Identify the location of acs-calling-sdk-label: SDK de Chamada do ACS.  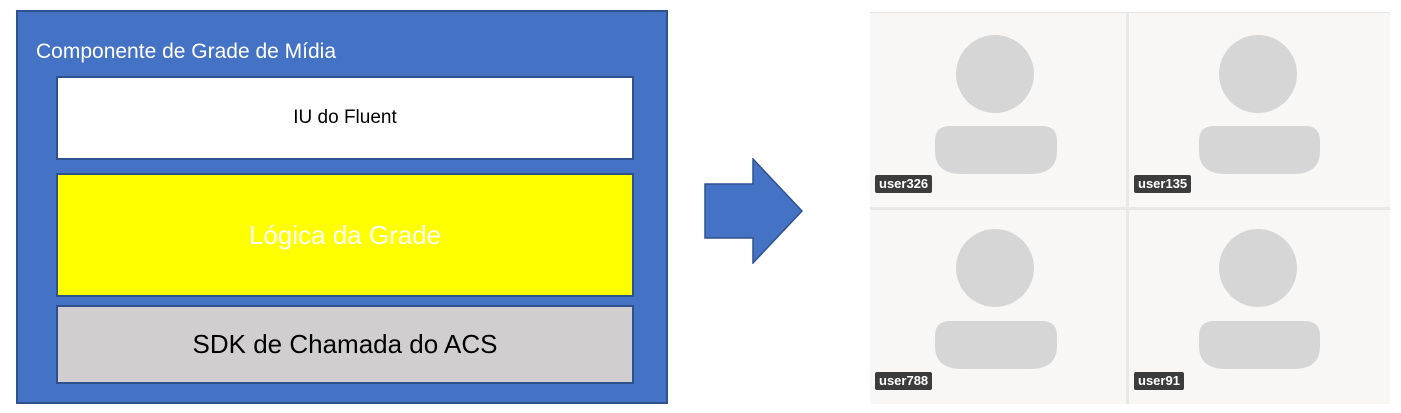
(345, 344).